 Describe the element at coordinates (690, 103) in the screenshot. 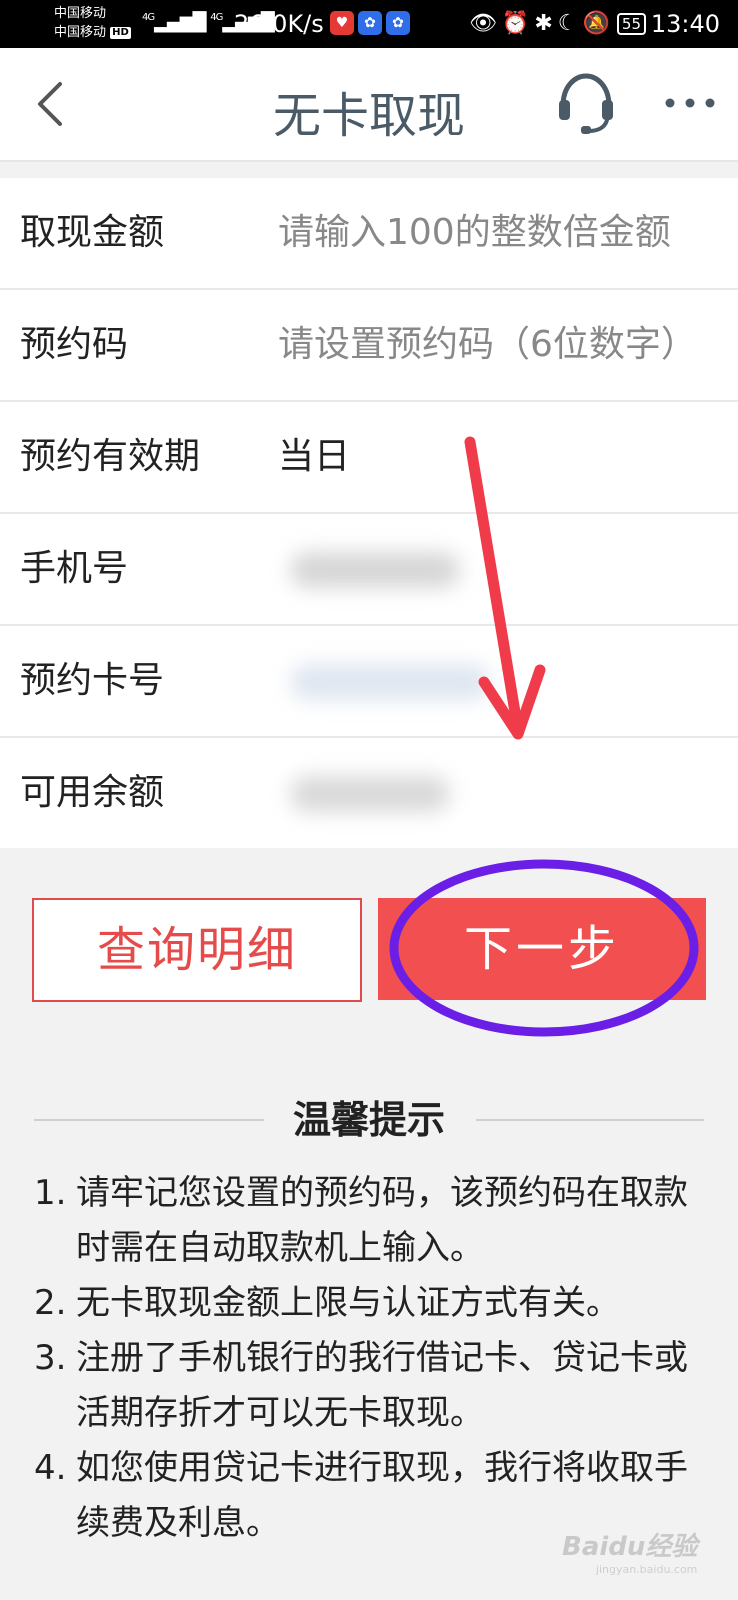

I see `more-icon` at that location.